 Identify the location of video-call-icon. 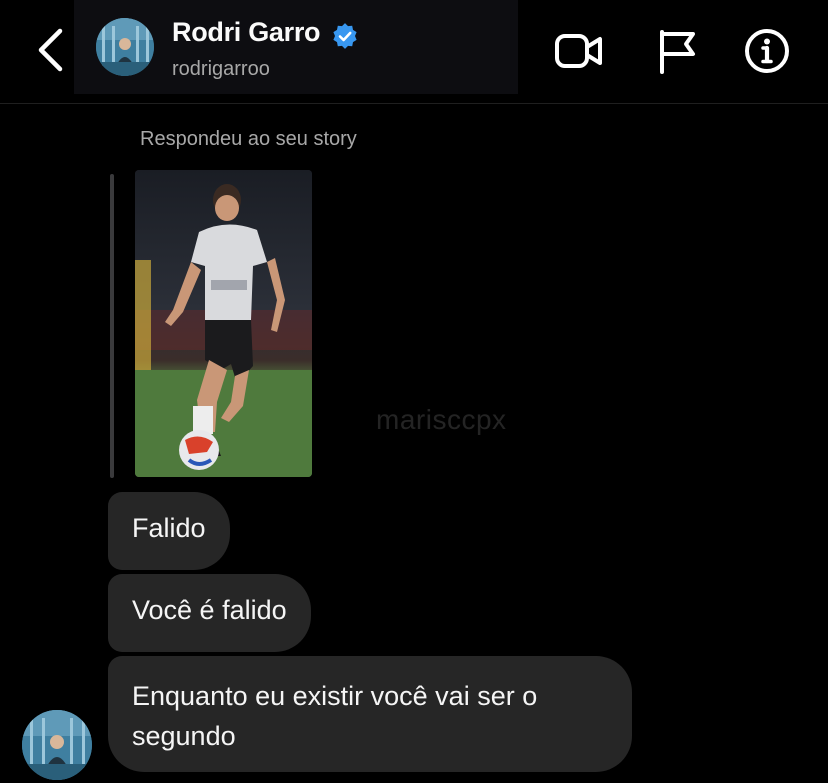
(578, 51).